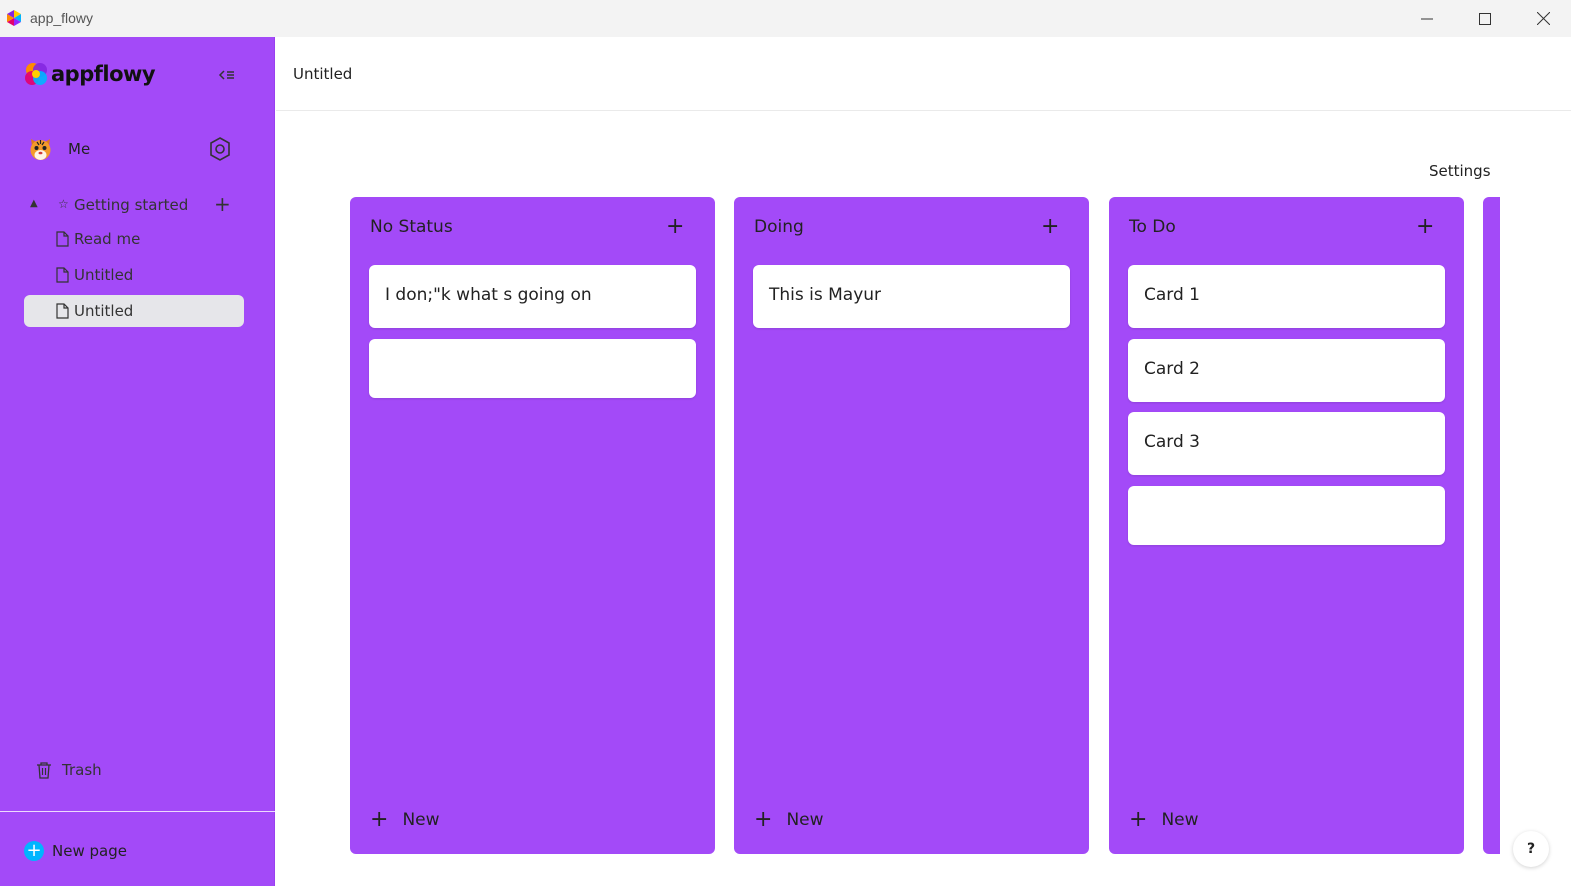  Describe the element at coordinates (82, 770) in the screenshot. I see `trash-label: Trash` at that location.